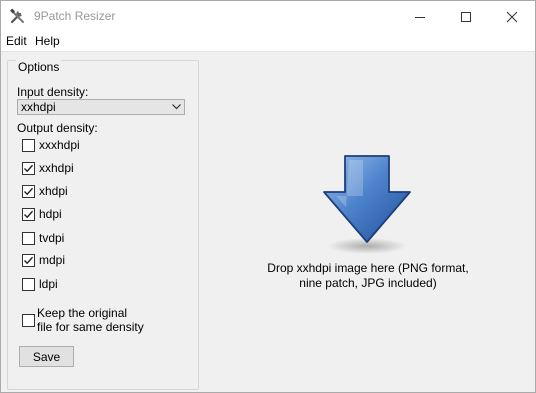  I want to click on save-button: Save, so click(46, 356).